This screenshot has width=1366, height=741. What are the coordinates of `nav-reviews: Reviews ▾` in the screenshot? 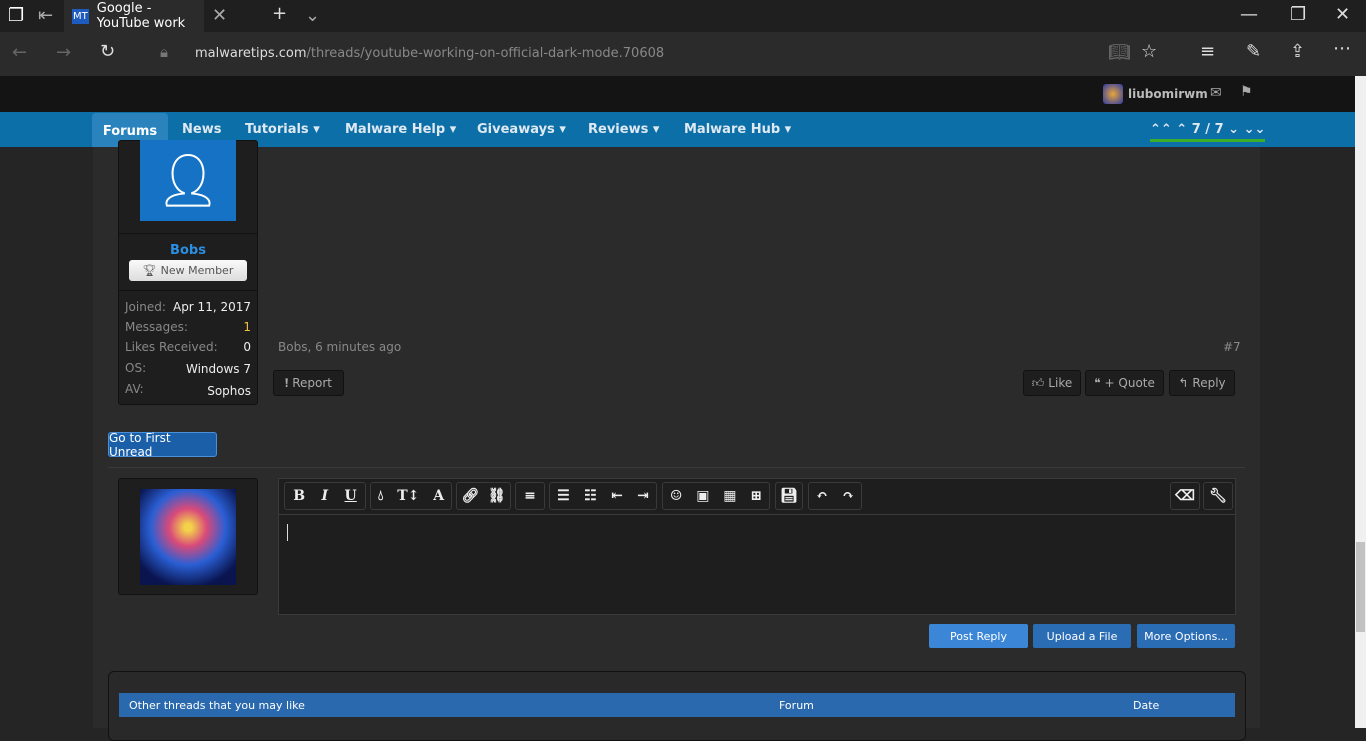 It's located at (623, 129).